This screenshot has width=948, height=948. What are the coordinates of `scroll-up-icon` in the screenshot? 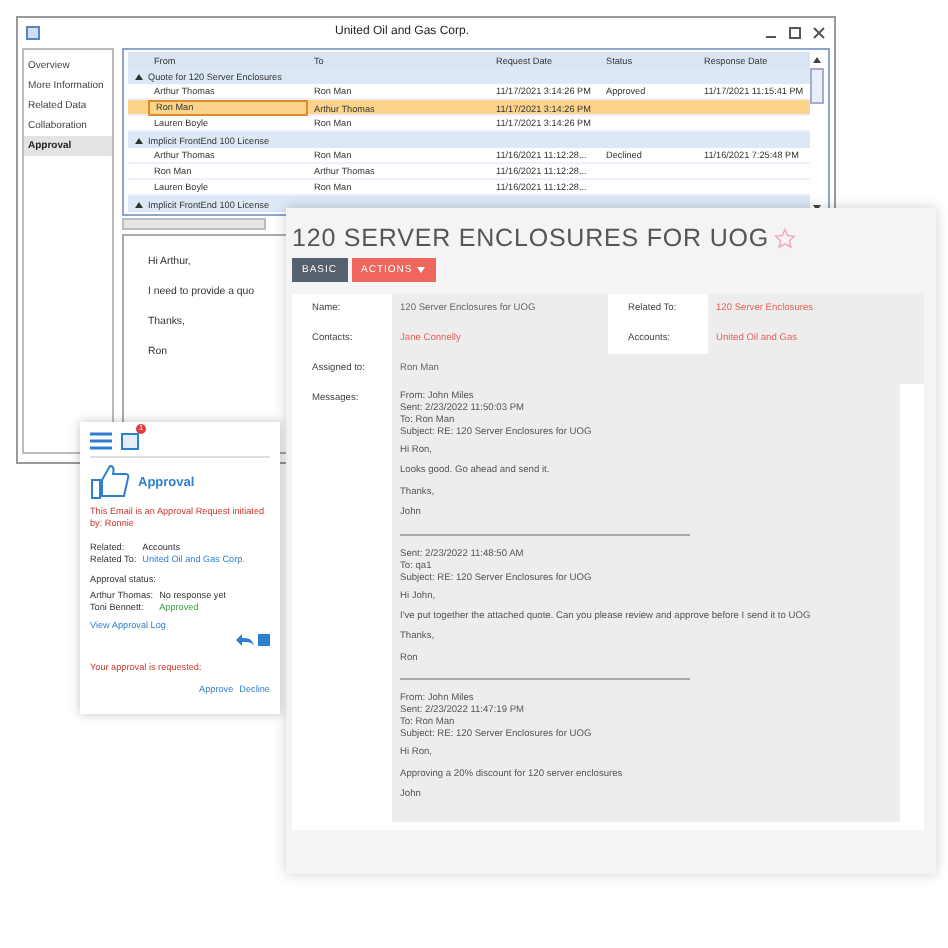 It's located at (817, 60).